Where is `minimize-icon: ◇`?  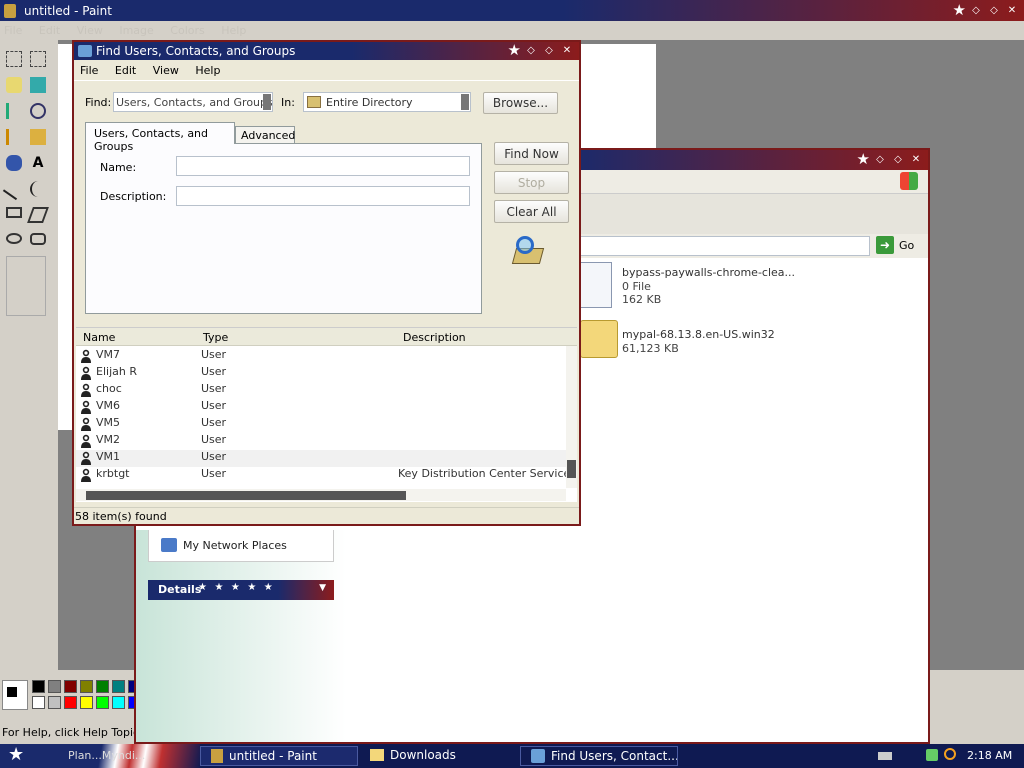
minimize-icon: ◇ is located at coordinates (976, 10).